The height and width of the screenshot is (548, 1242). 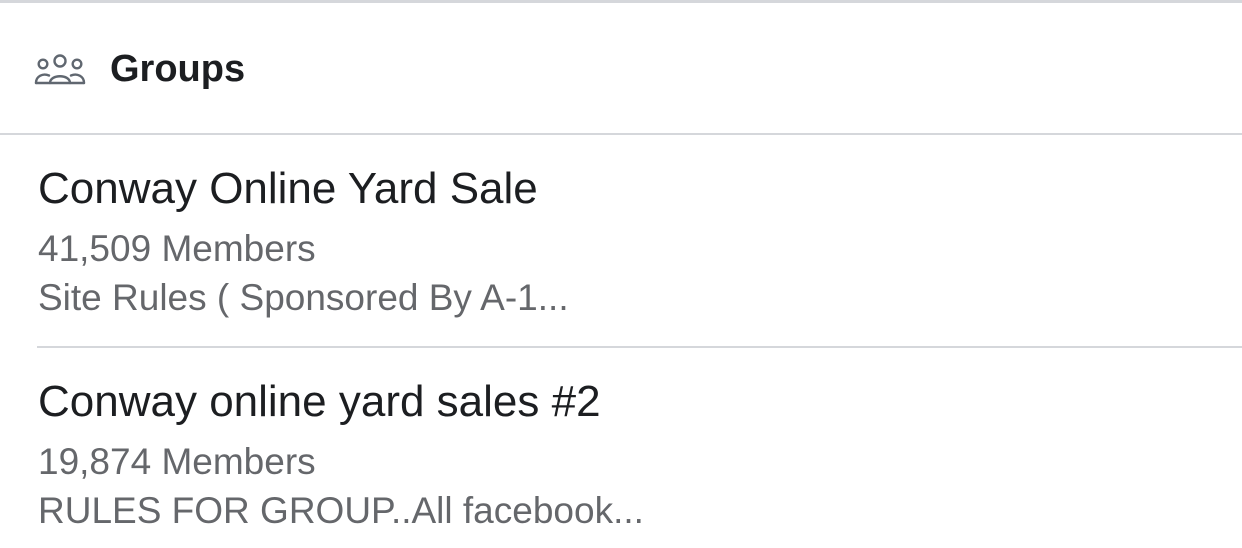 What do you see at coordinates (177, 461) in the screenshot?
I see `group-member-count: 19,874 Members` at bounding box center [177, 461].